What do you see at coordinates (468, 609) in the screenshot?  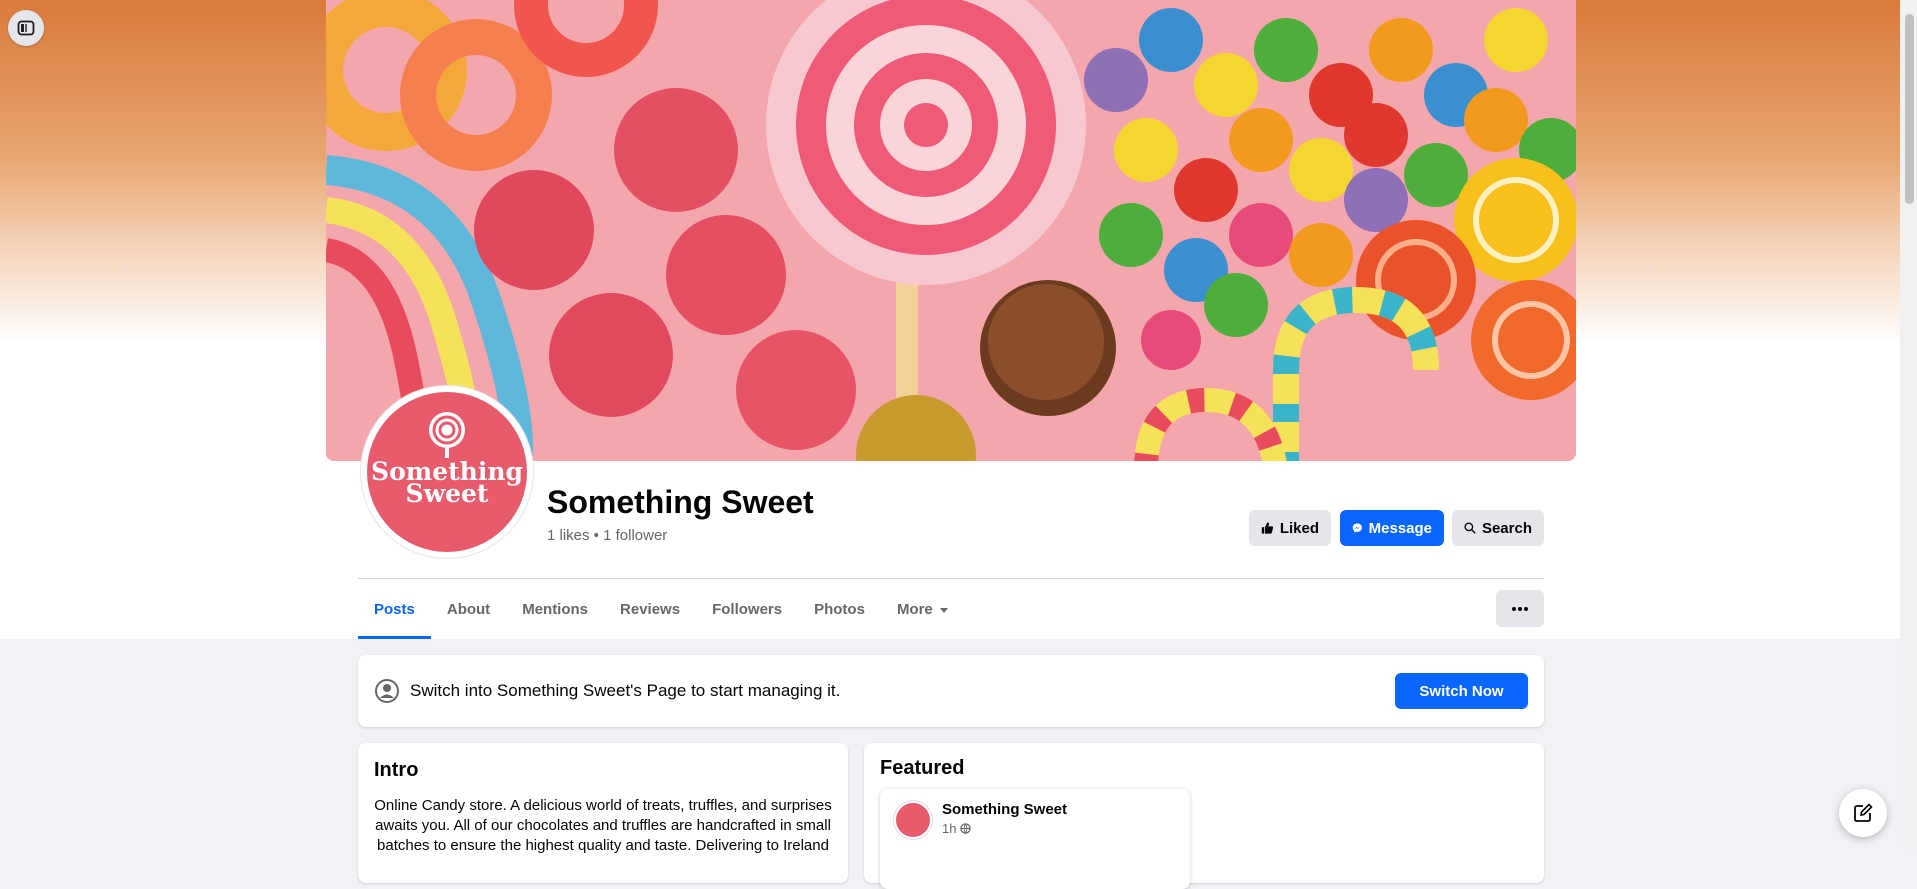 I see `tab-about: About` at bounding box center [468, 609].